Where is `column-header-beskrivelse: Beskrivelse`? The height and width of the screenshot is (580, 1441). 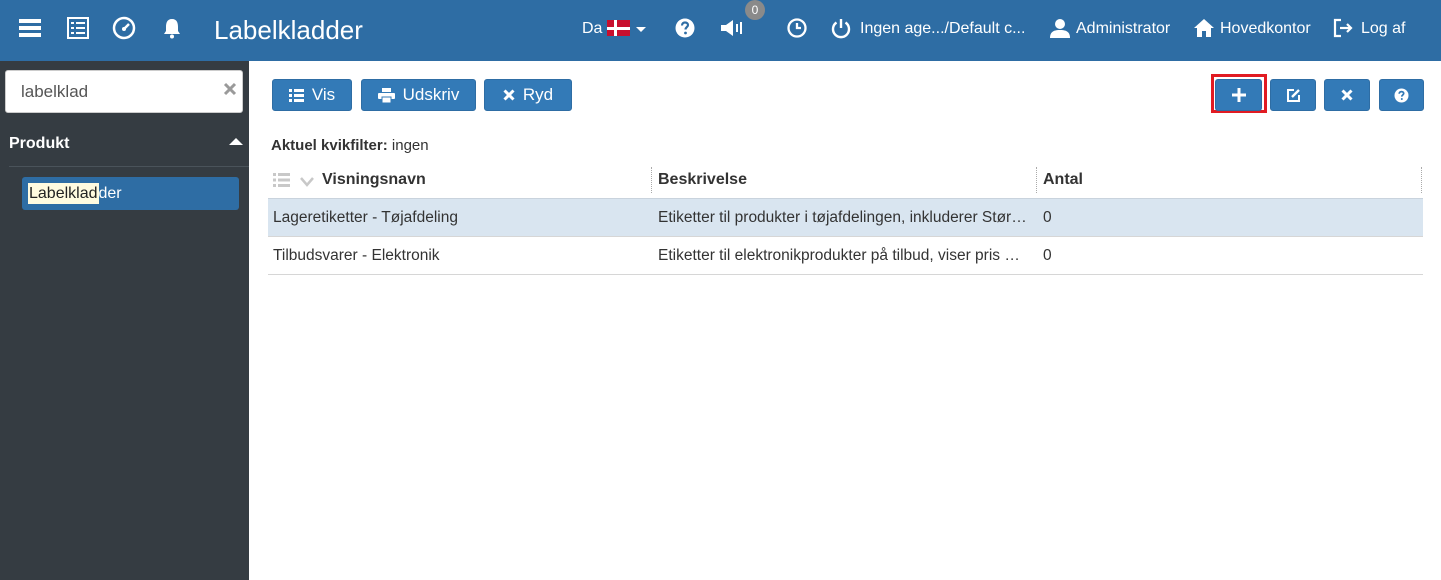
column-header-beskrivelse: Beskrivelse is located at coordinates (702, 180).